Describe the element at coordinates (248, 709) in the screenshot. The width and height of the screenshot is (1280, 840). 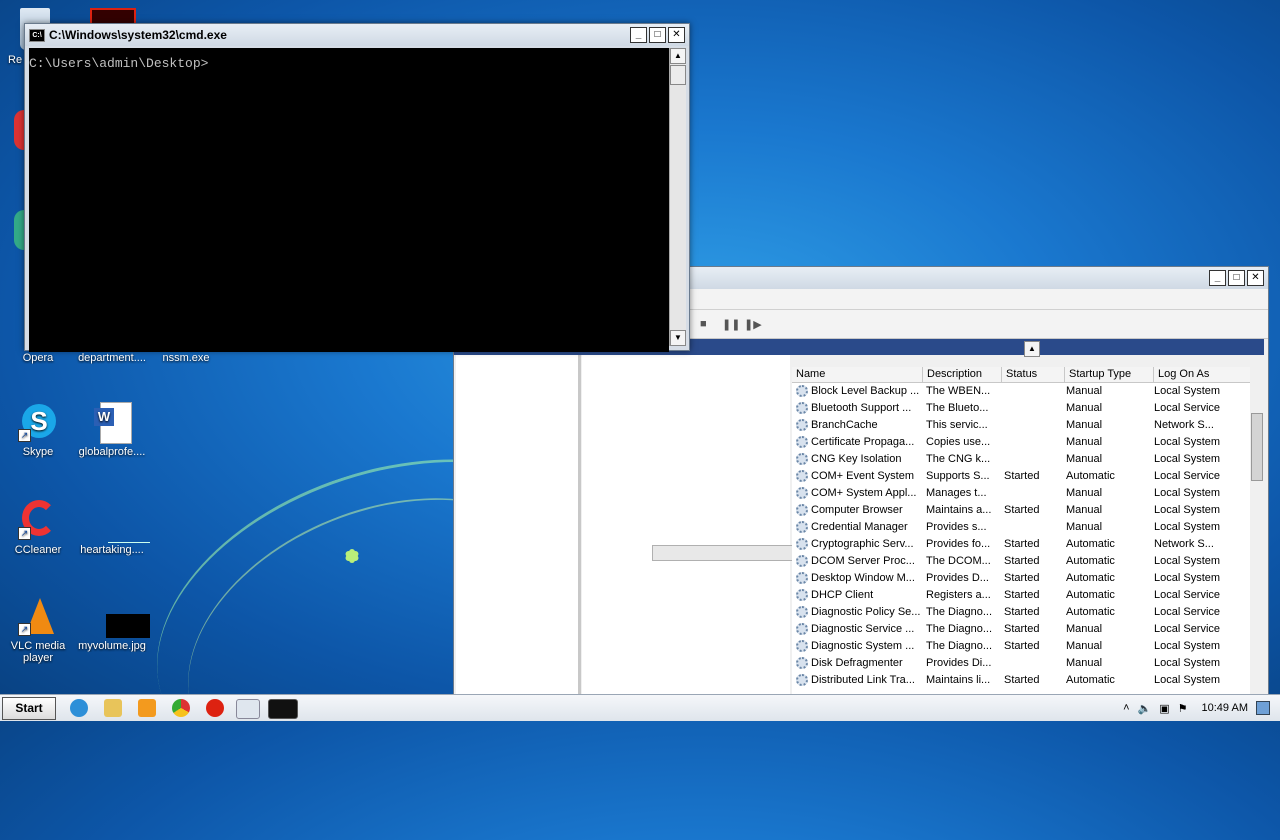
I see `services-taskbar-icon` at that location.